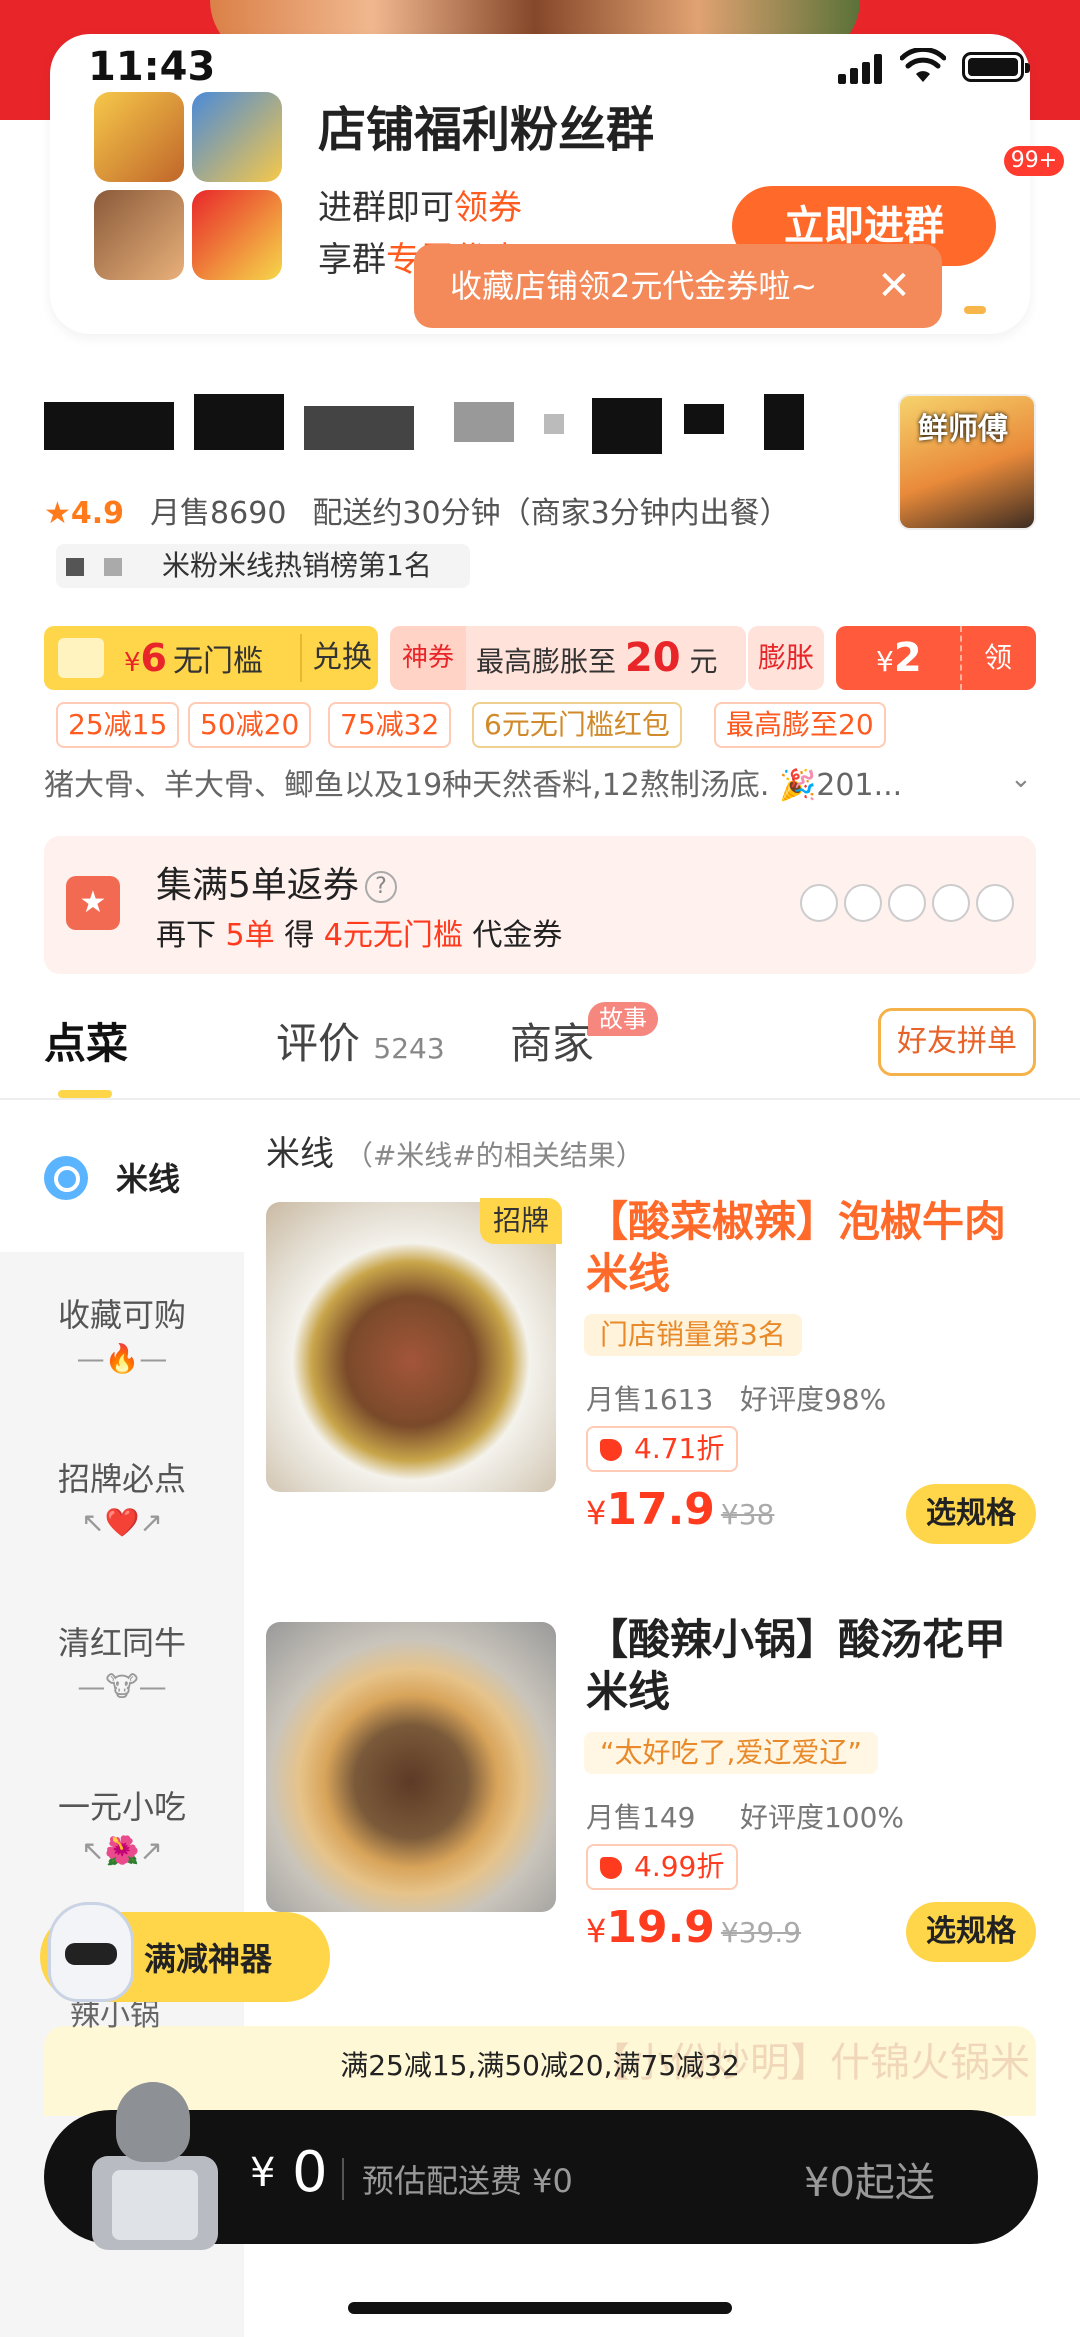 The height and width of the screenshot is (2337, 1080). I want to click on discount-tag: 4.99折, so click(662, 1867).